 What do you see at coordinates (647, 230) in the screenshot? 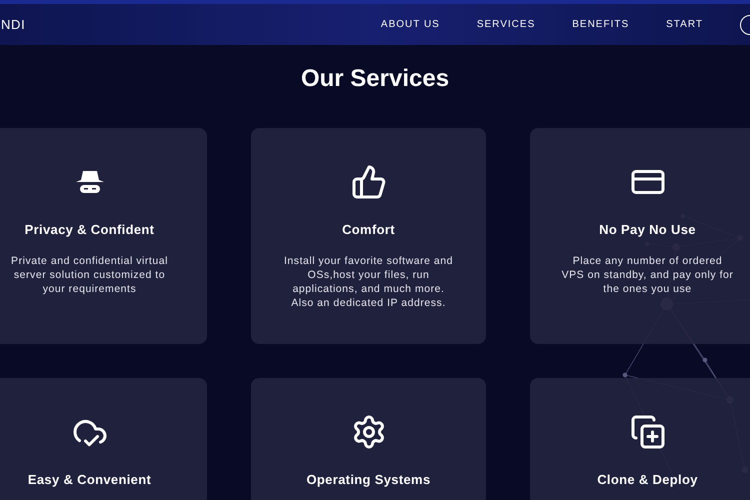
I see `service-title: No Pay No Use` at bounding box center [647, 230].